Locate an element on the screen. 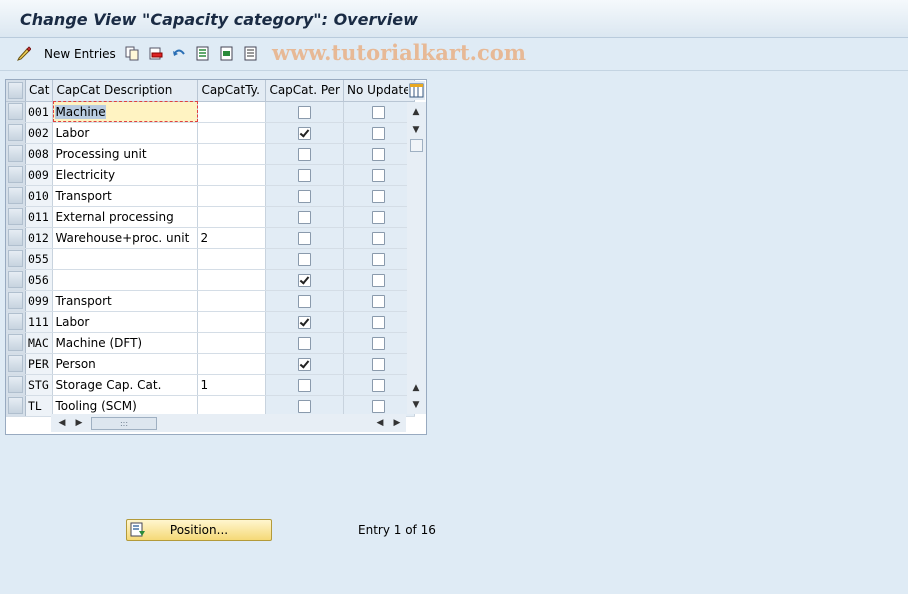 The width and height of the screenshot is (908, 594). cell-description: Warehouse+proc. unit is located at coordinates (125, 238).